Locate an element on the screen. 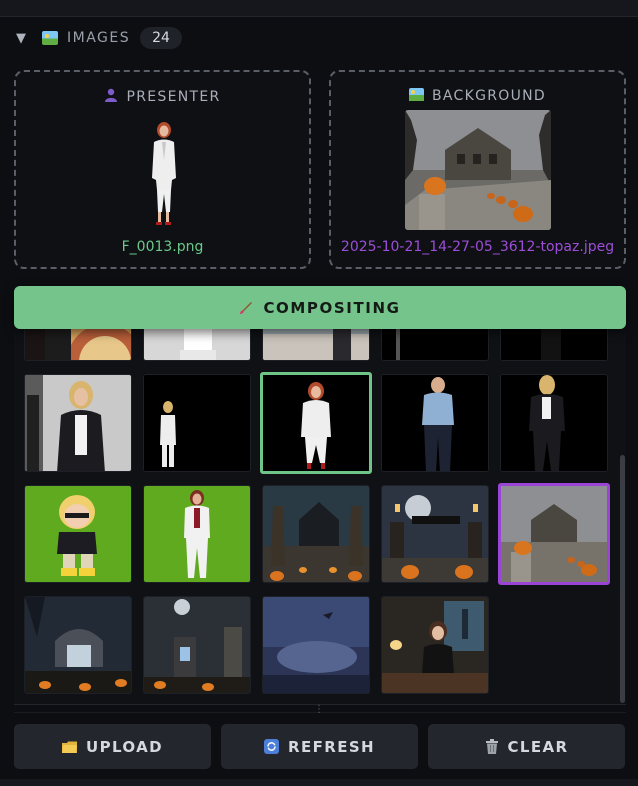  refresh-label: REFRESH is located at coordinates (331, 746).